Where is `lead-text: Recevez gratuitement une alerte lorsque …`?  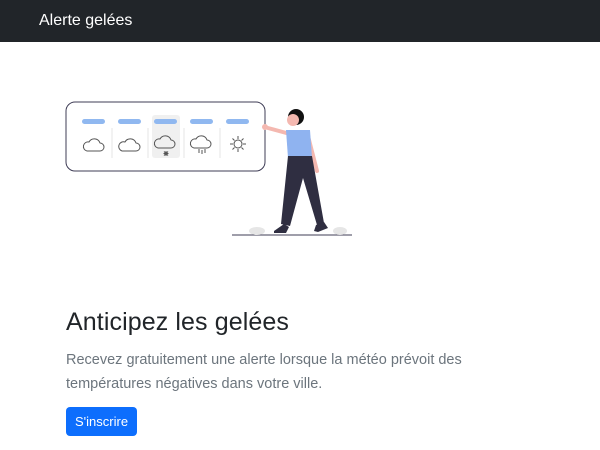 lead-text: Recevez gratuitement une alerte lorsque … is located at coordinates (264, 372).